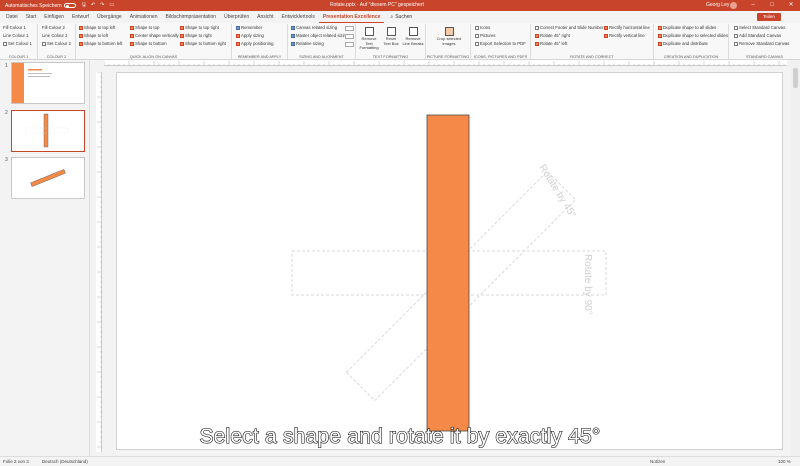 Image resolution: width=800 pixels, height=466 pixels. Describe the element at coordinates (761, 44) in the screenshot. I see `remove-canvas-button: Remove Standard Canvas` at that location.